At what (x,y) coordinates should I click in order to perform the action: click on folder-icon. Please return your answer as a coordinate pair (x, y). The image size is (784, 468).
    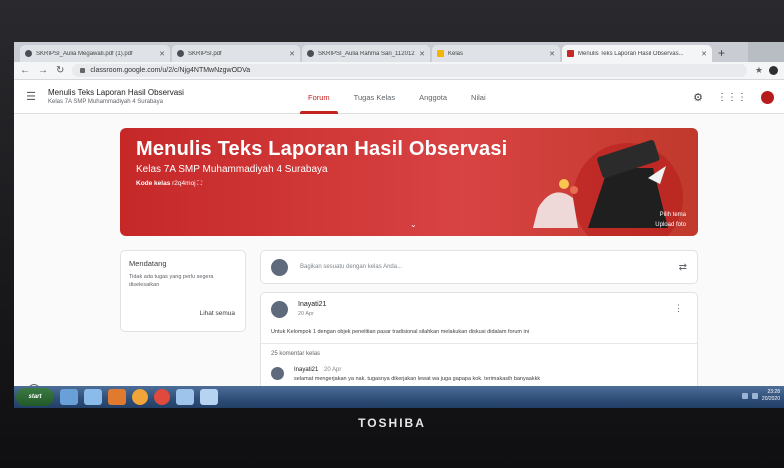
    Looking at the image, I should click on (93, 397).